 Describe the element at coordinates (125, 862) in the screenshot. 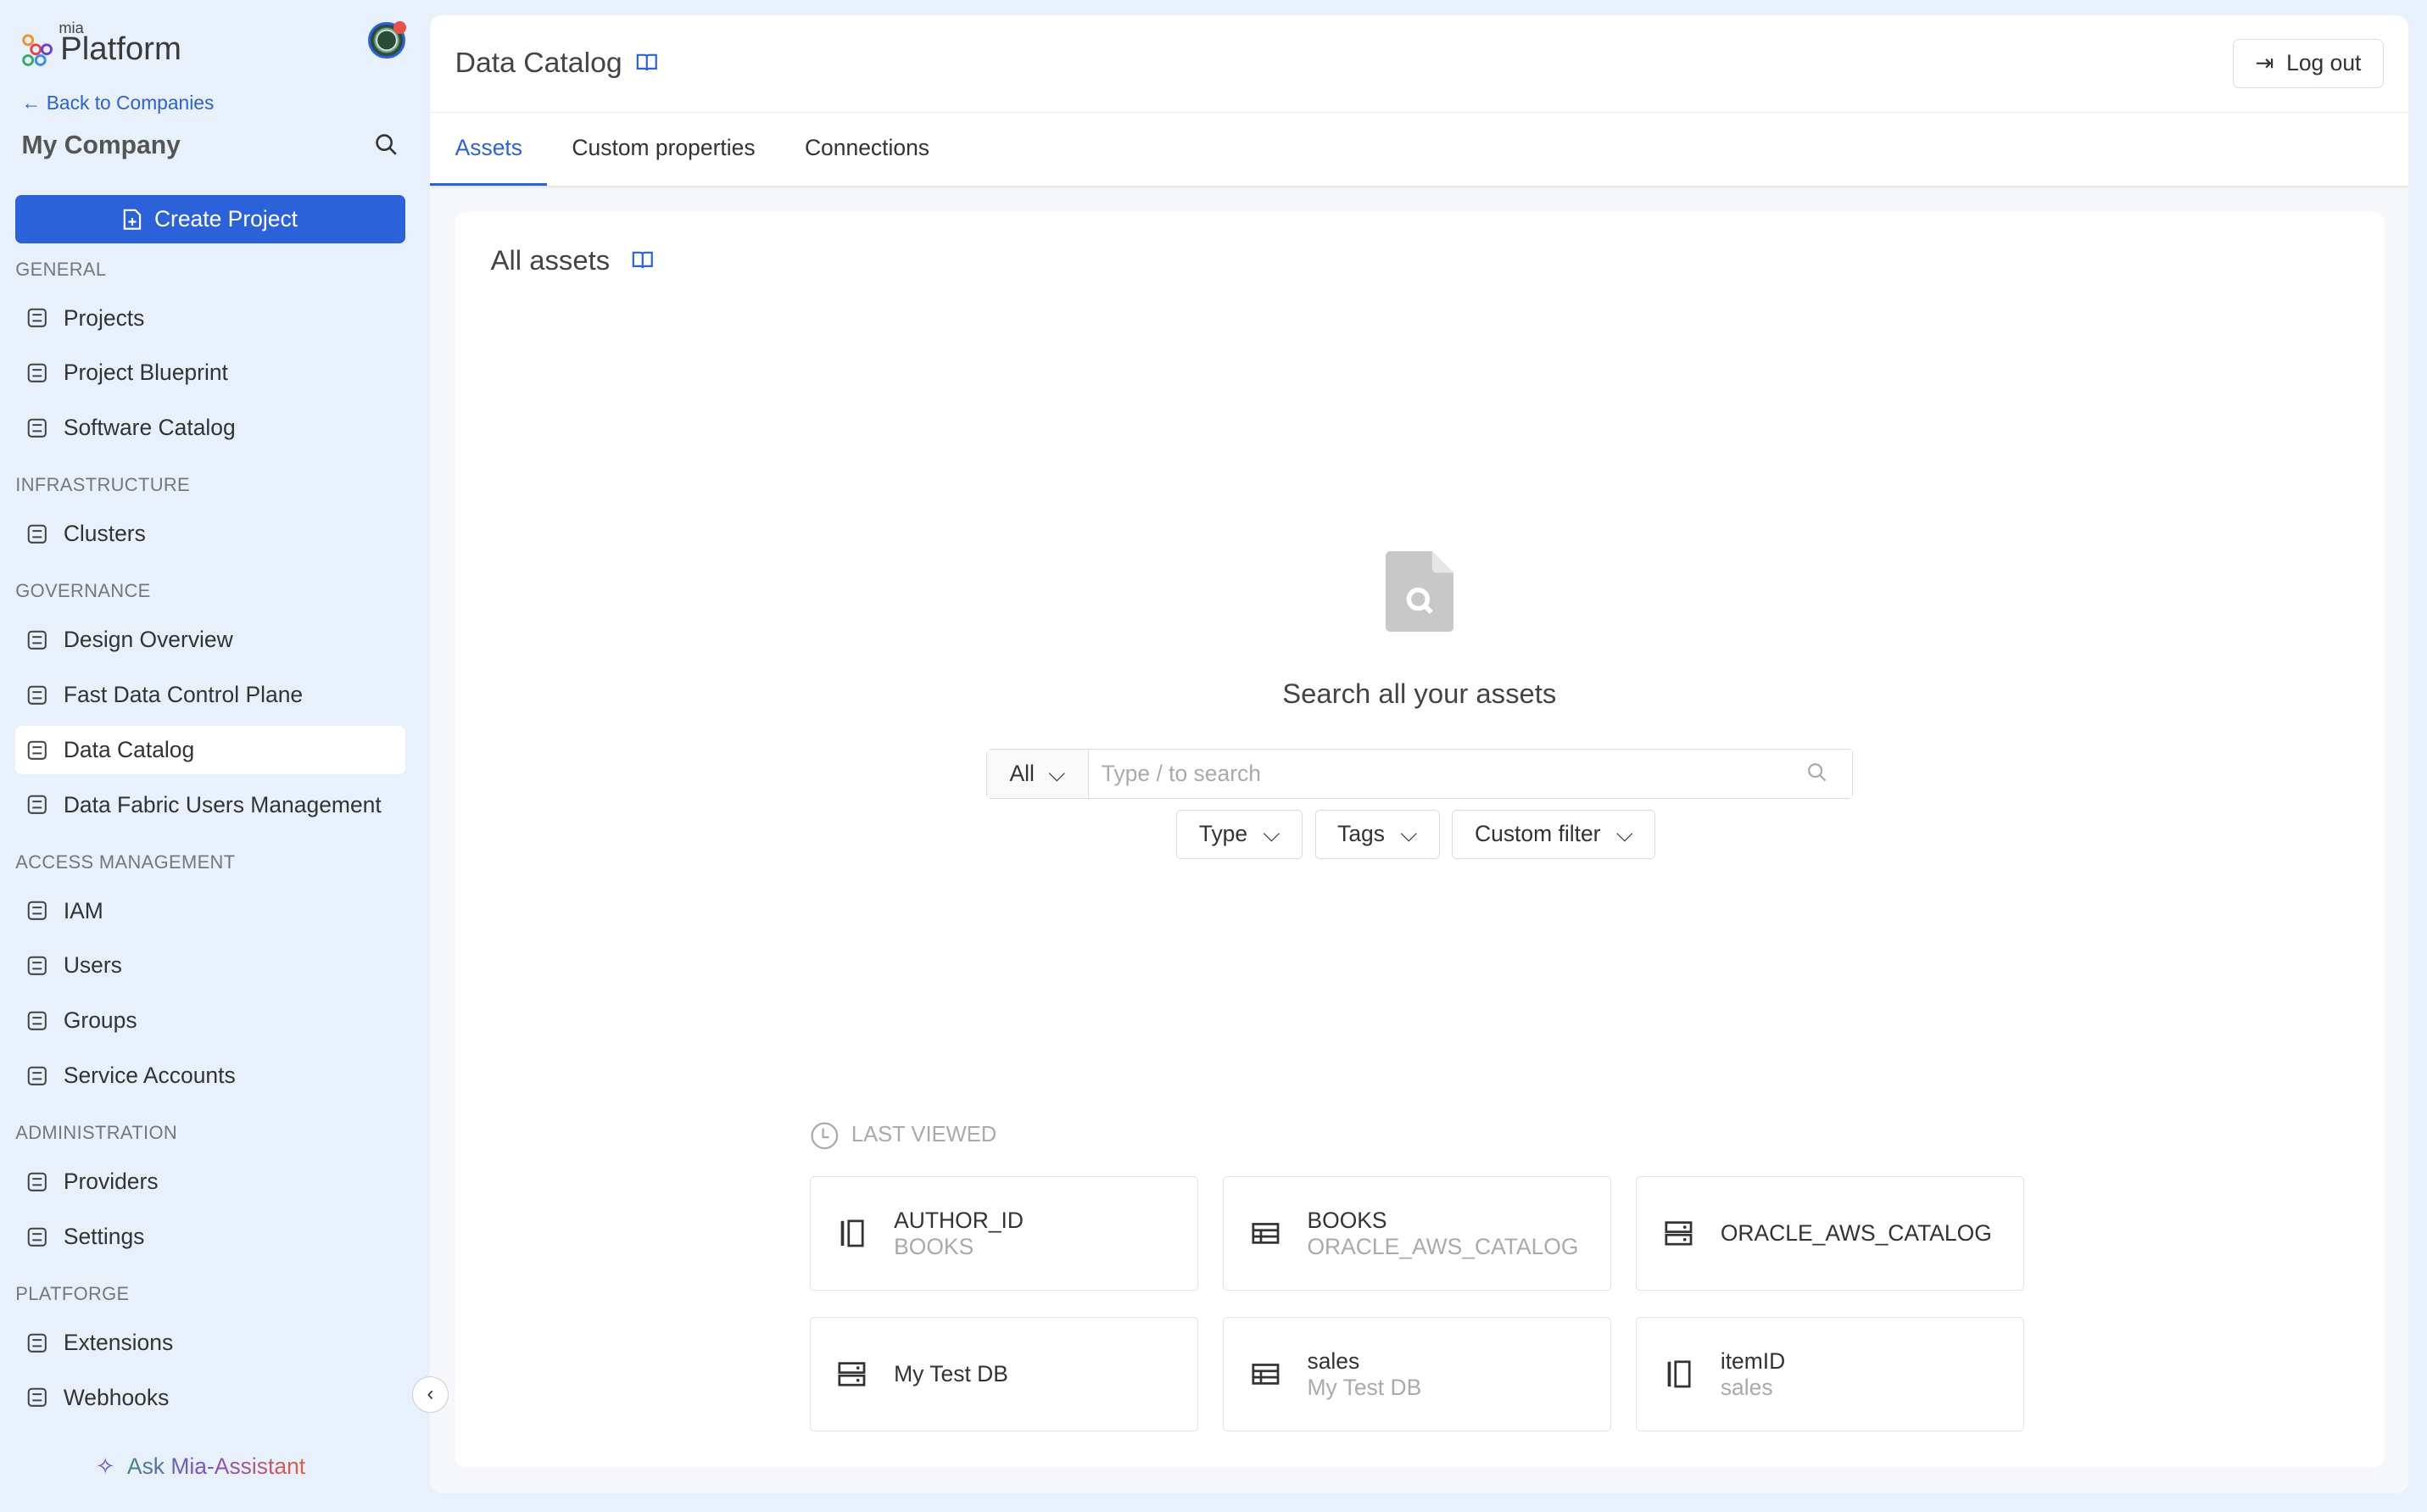

I see `section-header: ACCESS MANAGEMENT` at that location.